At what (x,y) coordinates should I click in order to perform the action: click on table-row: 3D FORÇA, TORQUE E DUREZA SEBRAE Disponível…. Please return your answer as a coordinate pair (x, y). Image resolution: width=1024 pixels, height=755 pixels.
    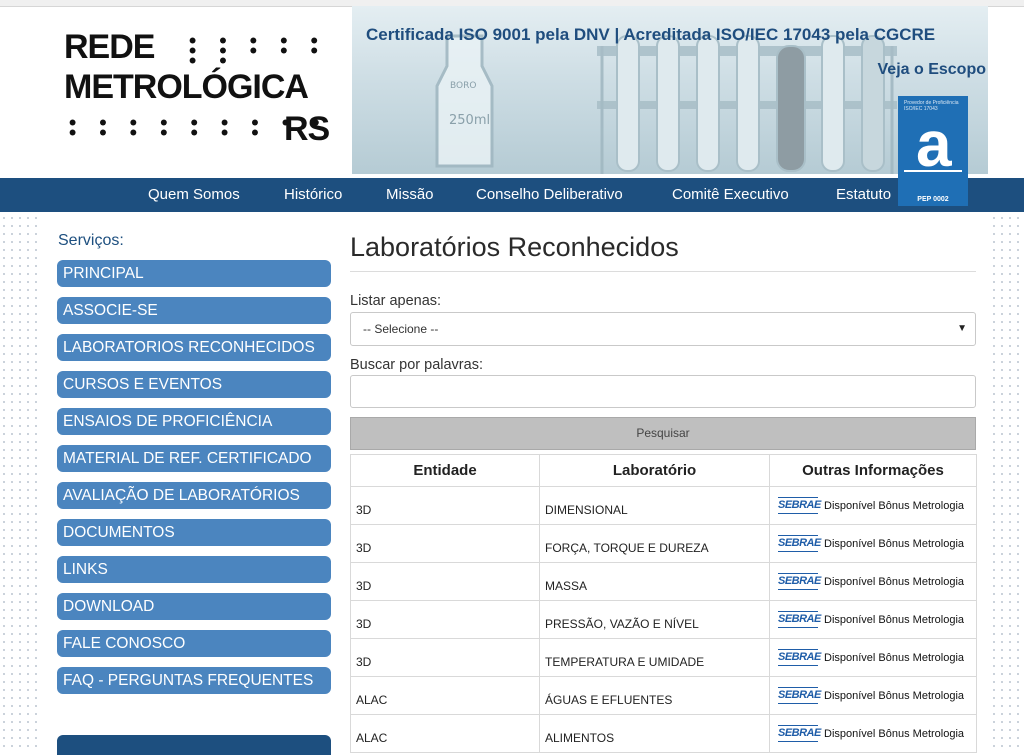
    Looking at the image, I should click on (663, 543).